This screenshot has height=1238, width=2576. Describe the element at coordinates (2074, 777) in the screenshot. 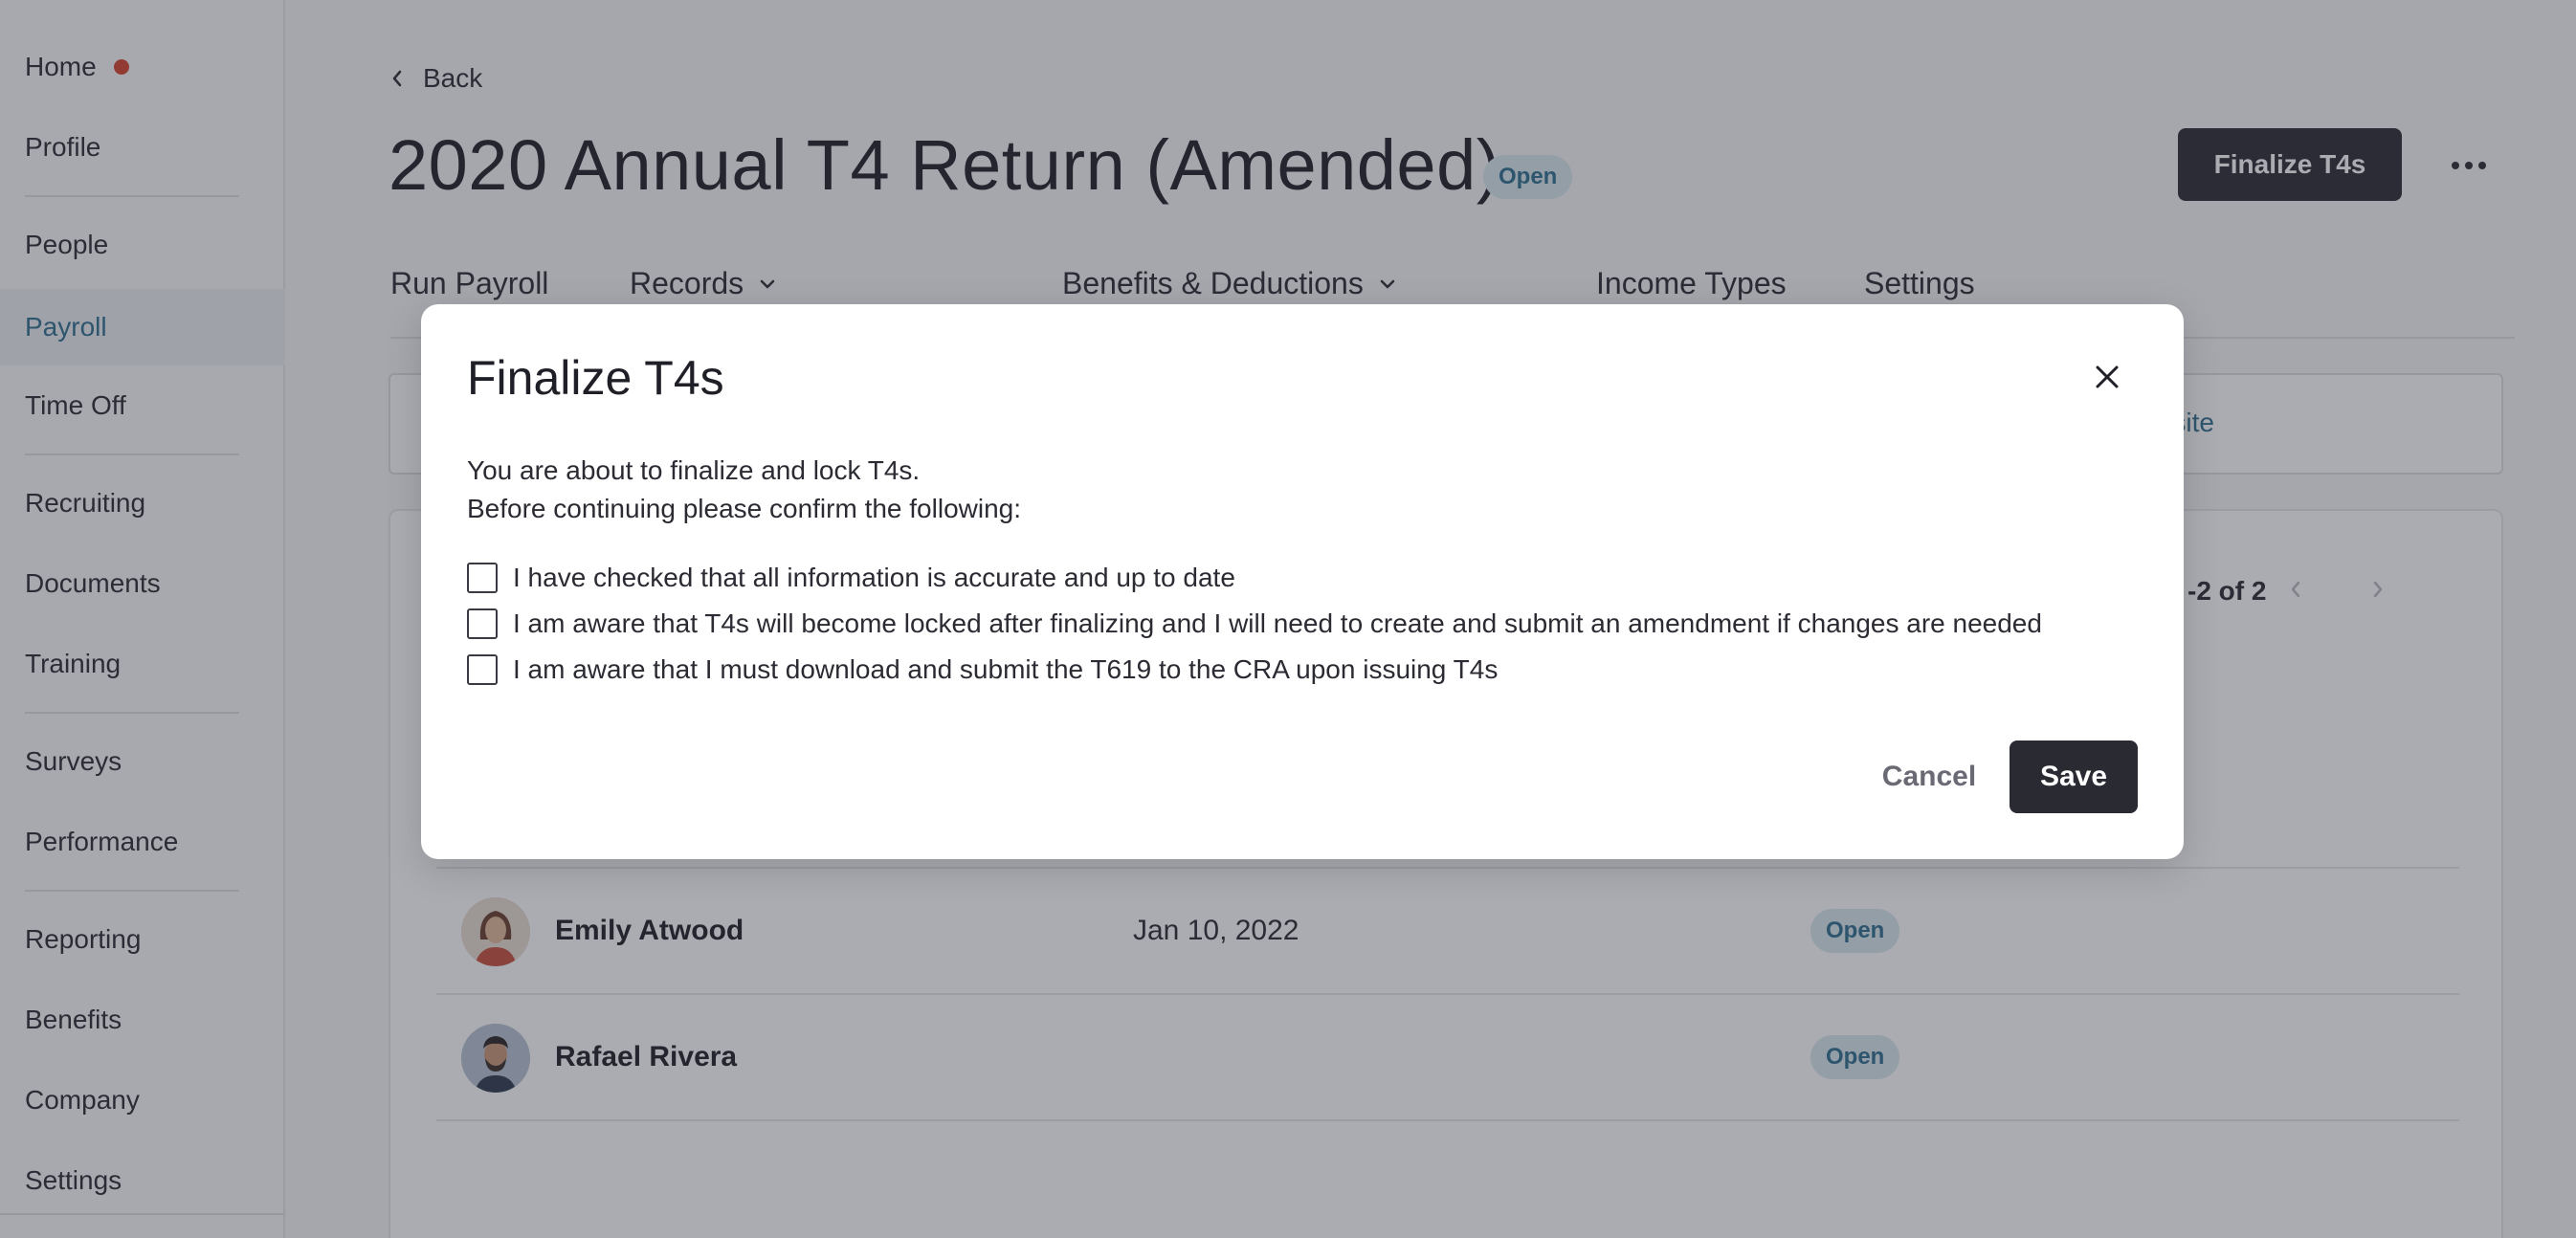

I see `save-button: Save` at that location.